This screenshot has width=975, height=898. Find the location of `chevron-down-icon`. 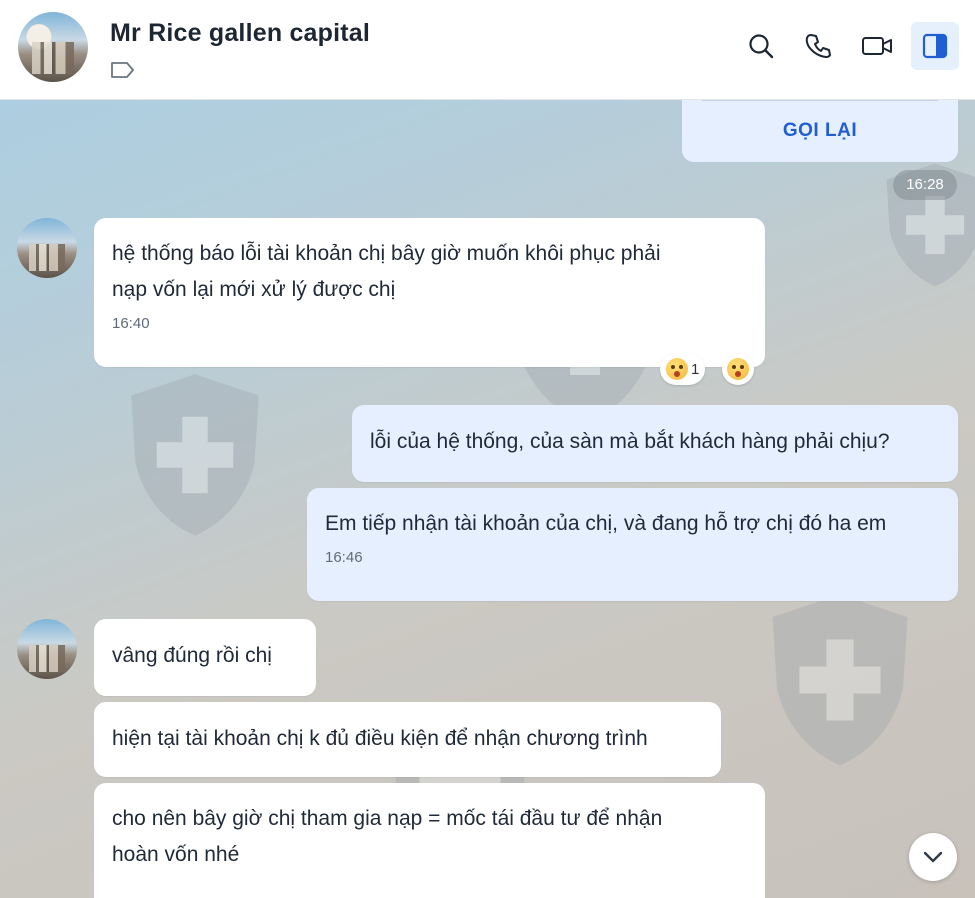

chevron-down-icon is located at coordinates (933, 857).